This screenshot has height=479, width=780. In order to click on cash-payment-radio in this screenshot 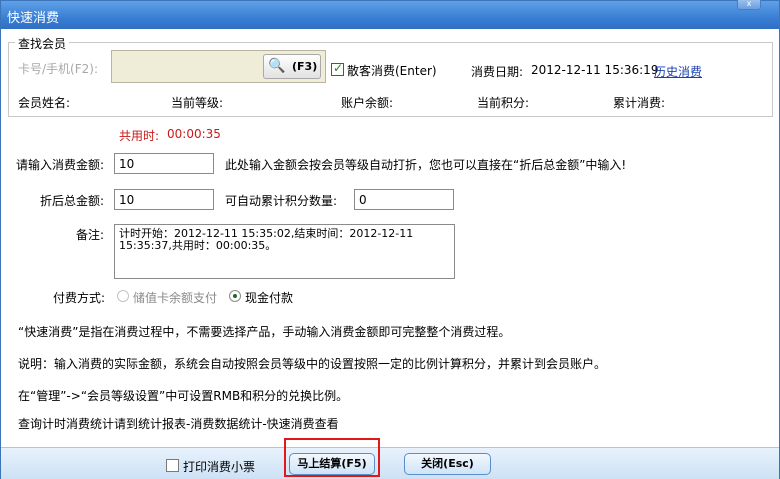, I will do `click(235, 296)`.